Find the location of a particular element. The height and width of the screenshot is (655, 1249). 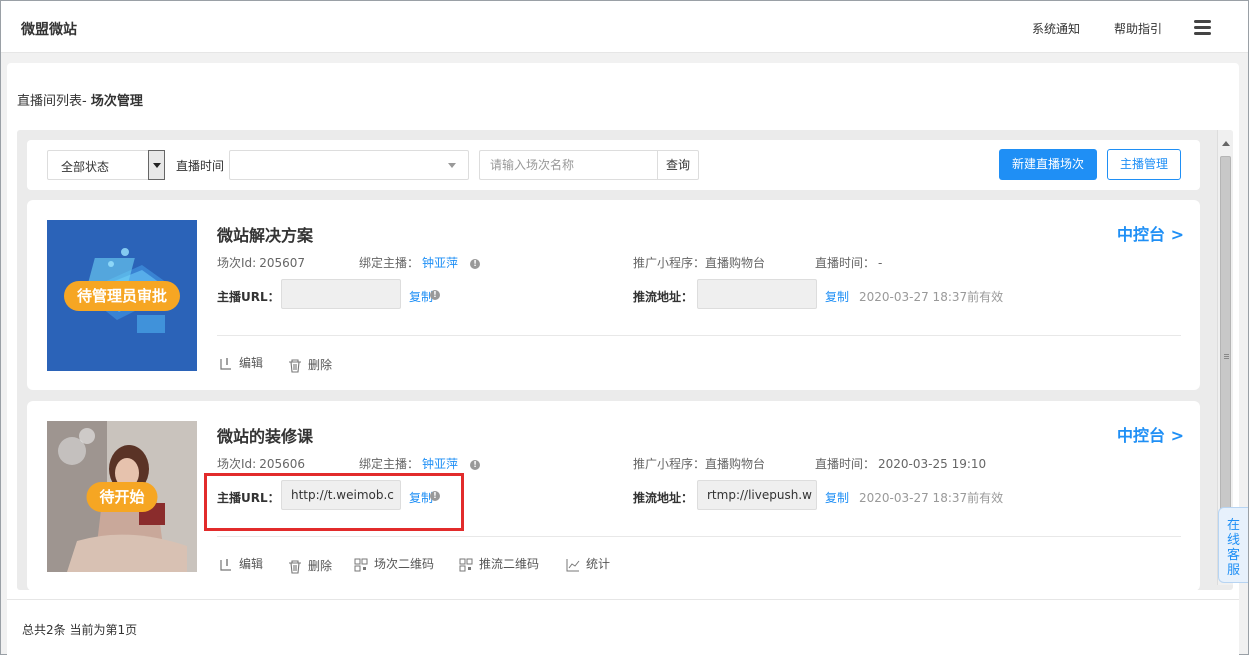

breadcrumb-current: 场次管理 is located at coordinates (116, 101).